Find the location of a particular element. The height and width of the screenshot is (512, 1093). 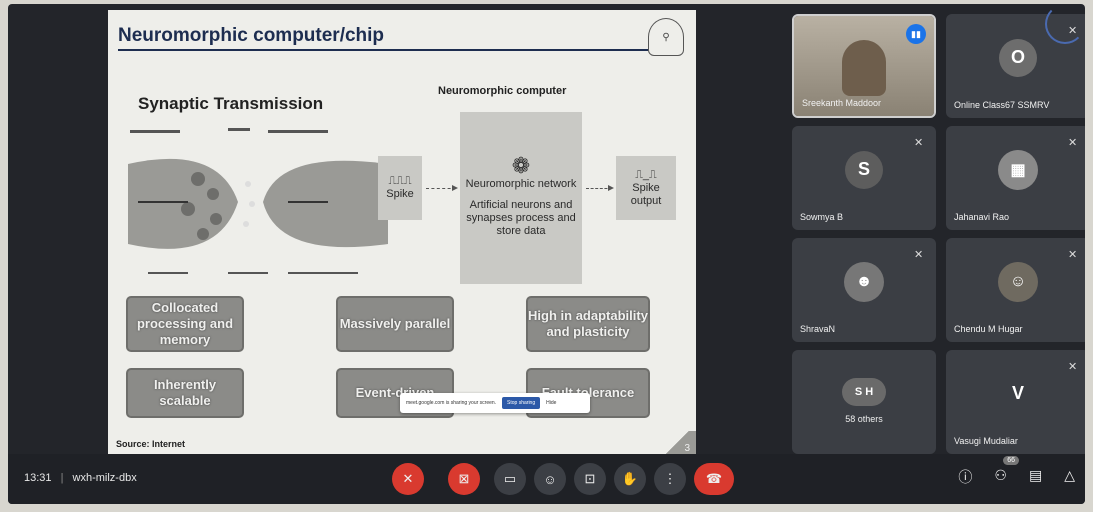

camera-off-button: ⊠ is located at coordinates (464, 479).